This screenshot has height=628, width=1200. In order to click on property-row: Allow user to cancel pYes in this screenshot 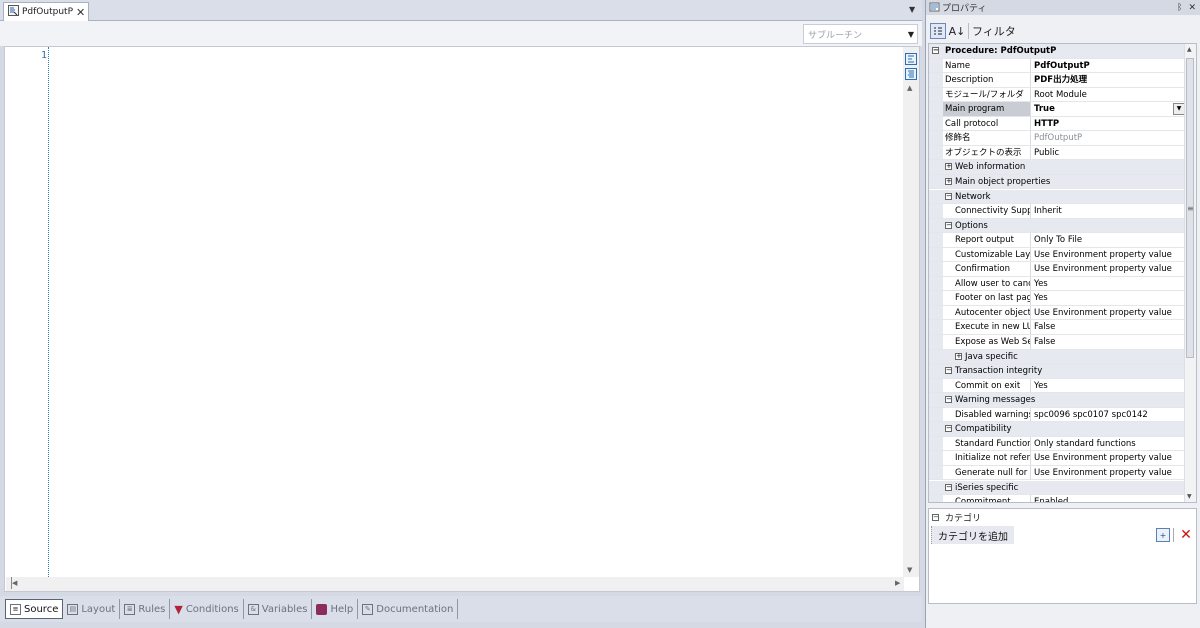, I will do `click(1057, 284)`.